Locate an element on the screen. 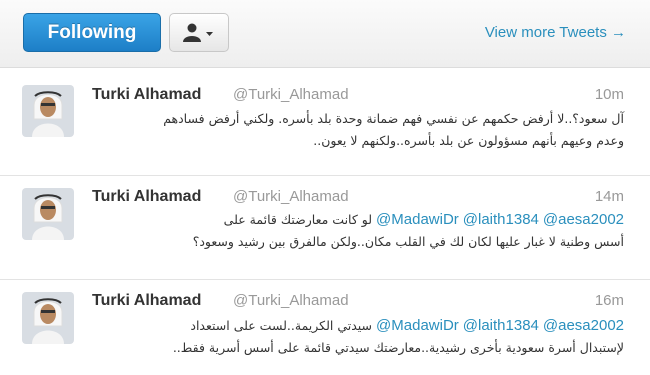  tweet-timestamp: 10m is located at coordinates (609, 94).